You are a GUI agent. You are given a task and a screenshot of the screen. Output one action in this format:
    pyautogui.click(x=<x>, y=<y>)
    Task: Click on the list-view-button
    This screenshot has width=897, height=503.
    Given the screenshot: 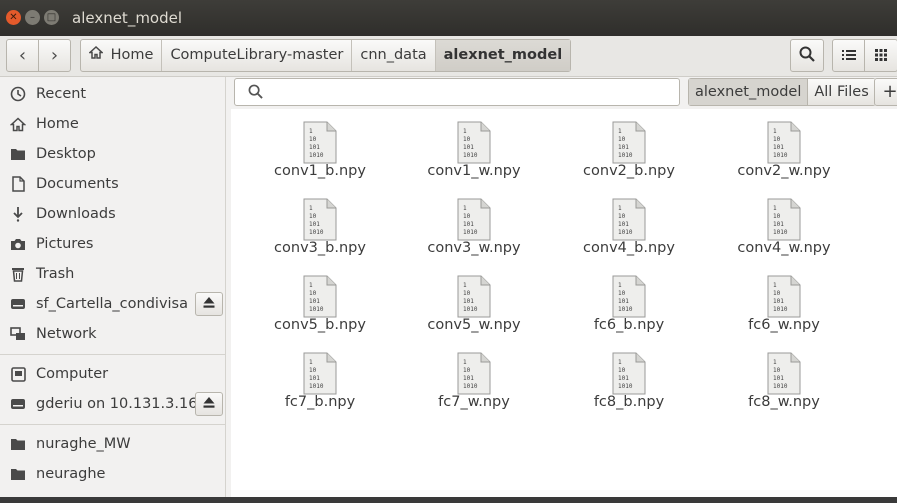 What is the action you would take?
    pyautogui.click(x=848, y=55)
    